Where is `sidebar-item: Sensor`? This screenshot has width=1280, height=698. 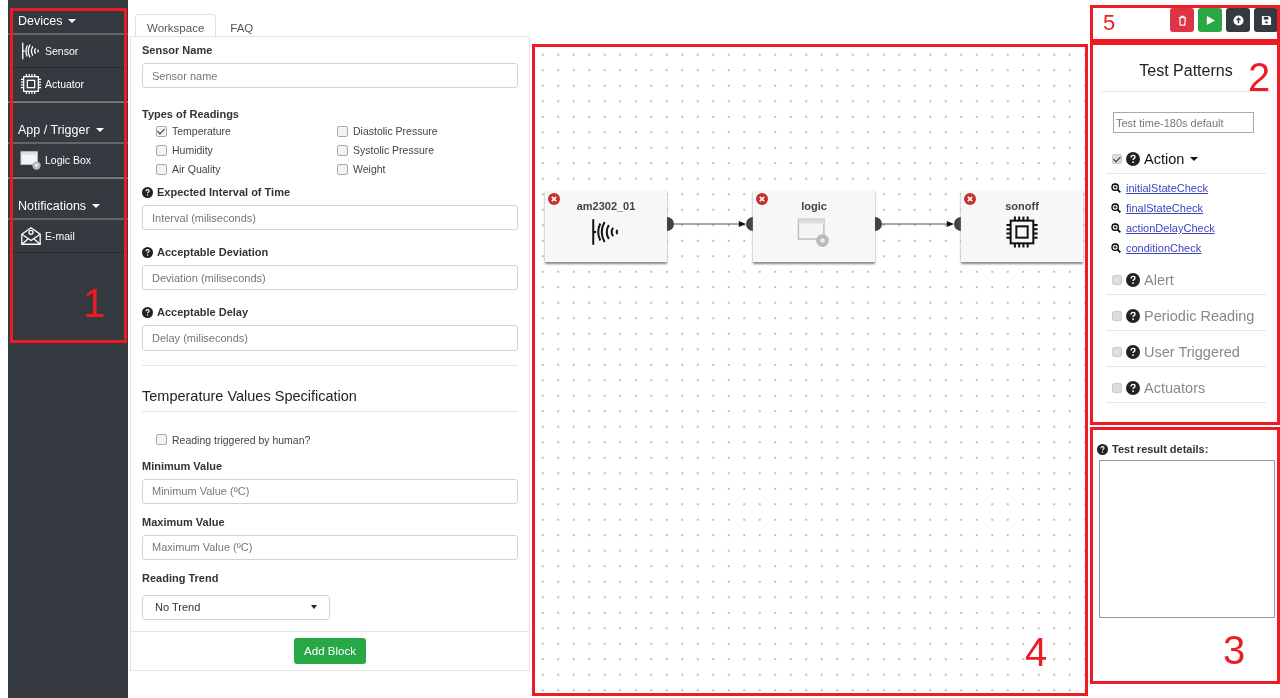 sidebar-item: Sensor is located at coordinates (68, 51).